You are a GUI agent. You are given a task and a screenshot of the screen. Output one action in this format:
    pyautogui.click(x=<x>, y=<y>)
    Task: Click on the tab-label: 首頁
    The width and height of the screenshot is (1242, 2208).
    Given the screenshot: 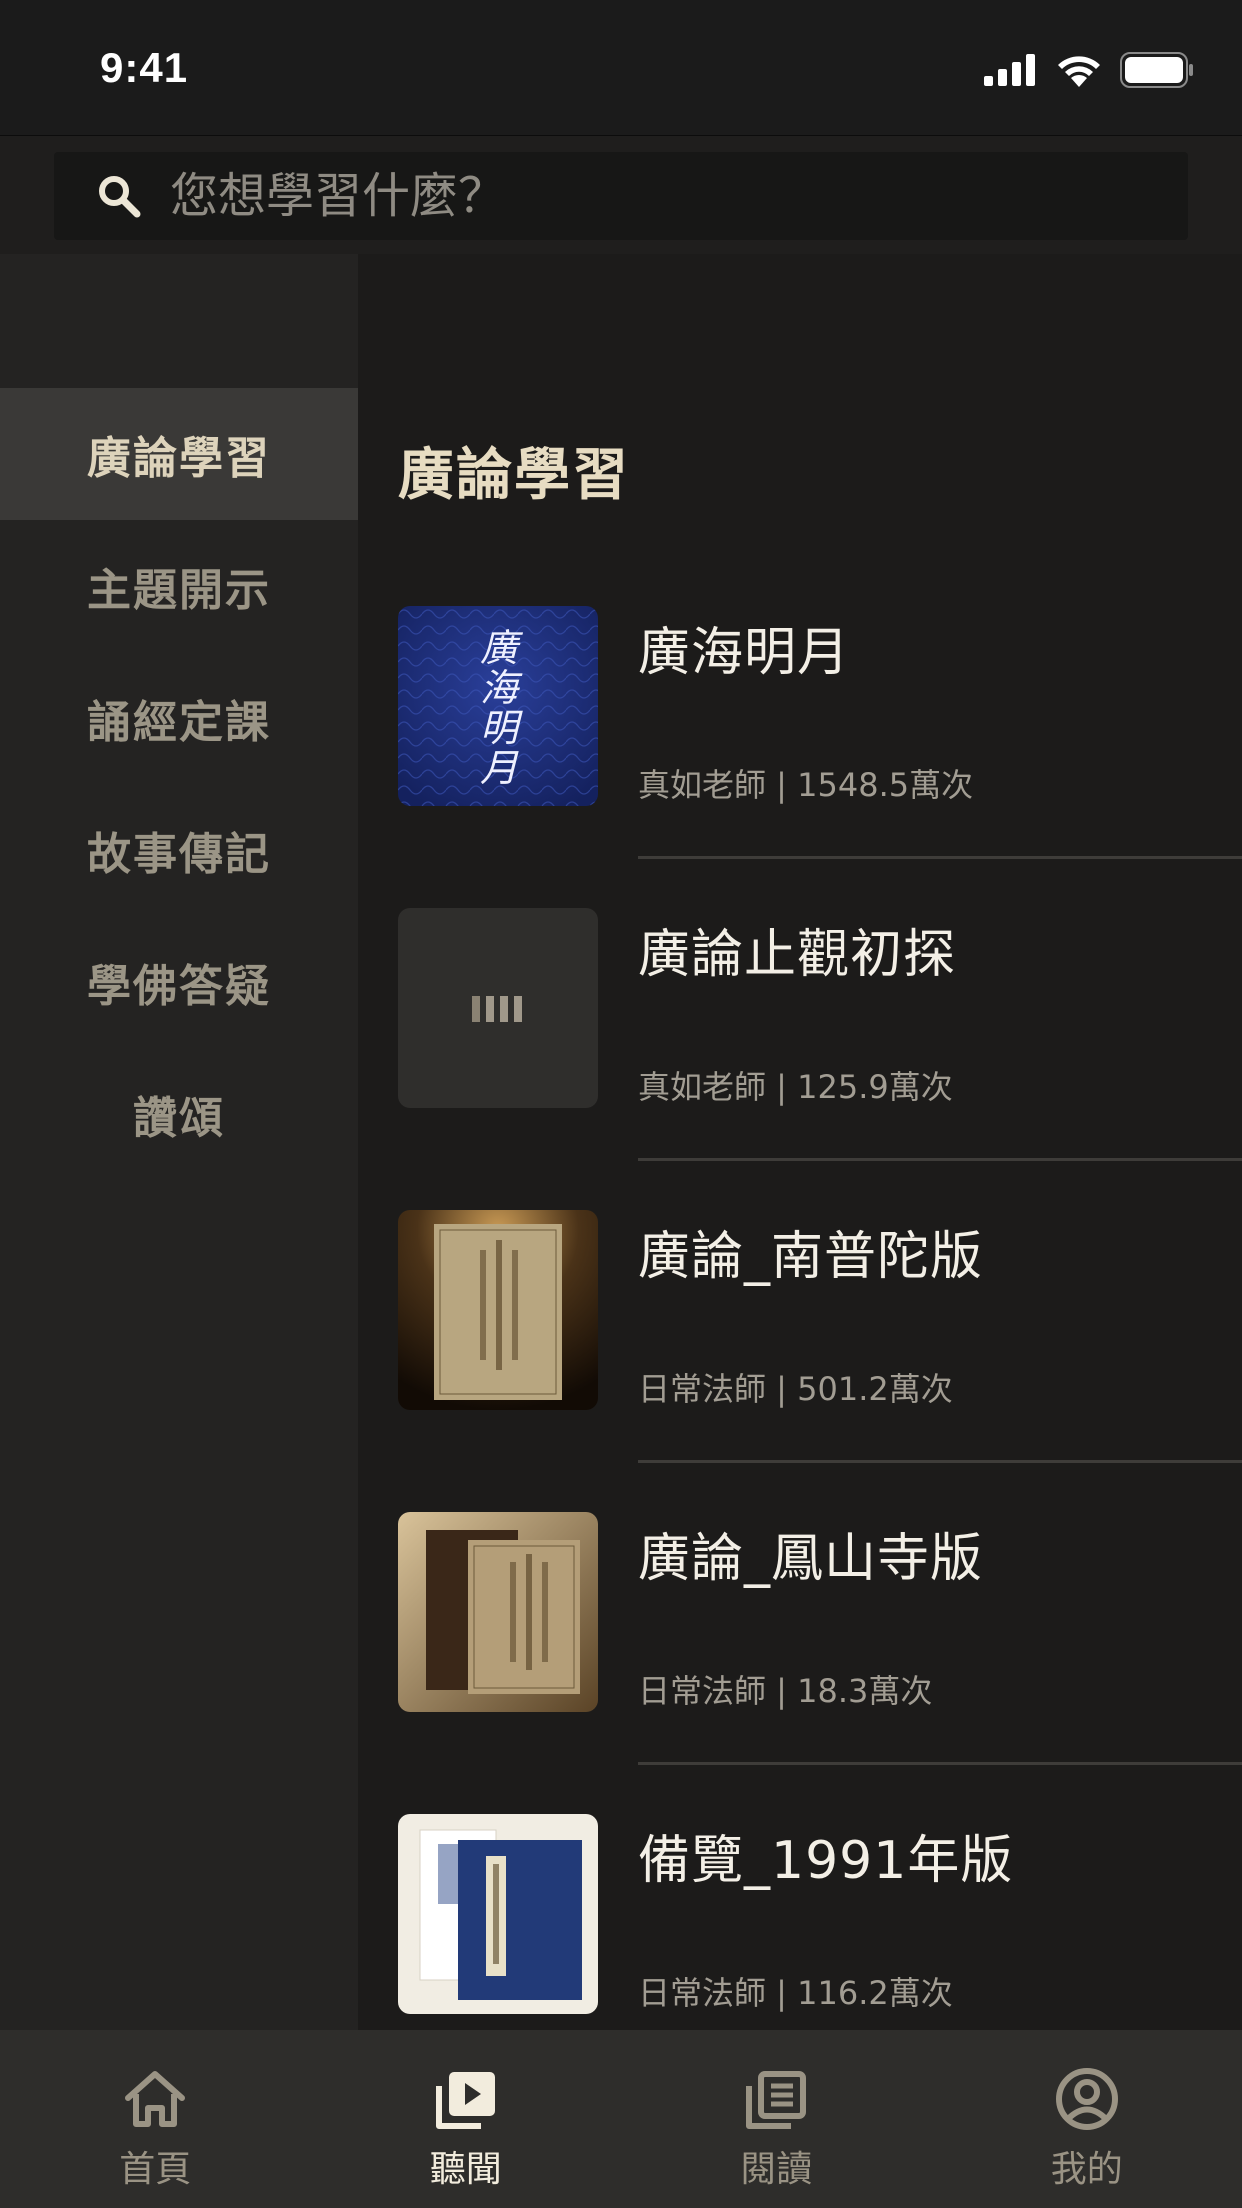 What is the action you would take?
    pyautogui.click(x=155, y=2169)
    